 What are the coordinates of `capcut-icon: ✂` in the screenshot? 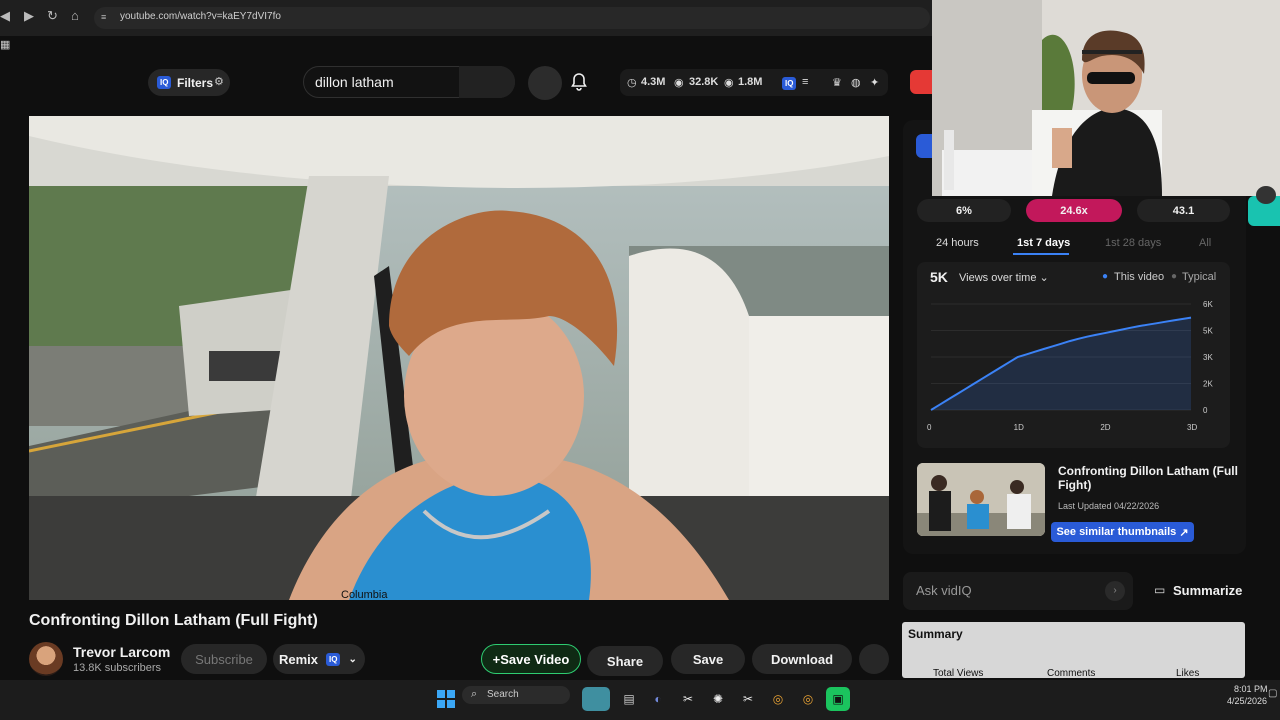 It's located at (688, 699).